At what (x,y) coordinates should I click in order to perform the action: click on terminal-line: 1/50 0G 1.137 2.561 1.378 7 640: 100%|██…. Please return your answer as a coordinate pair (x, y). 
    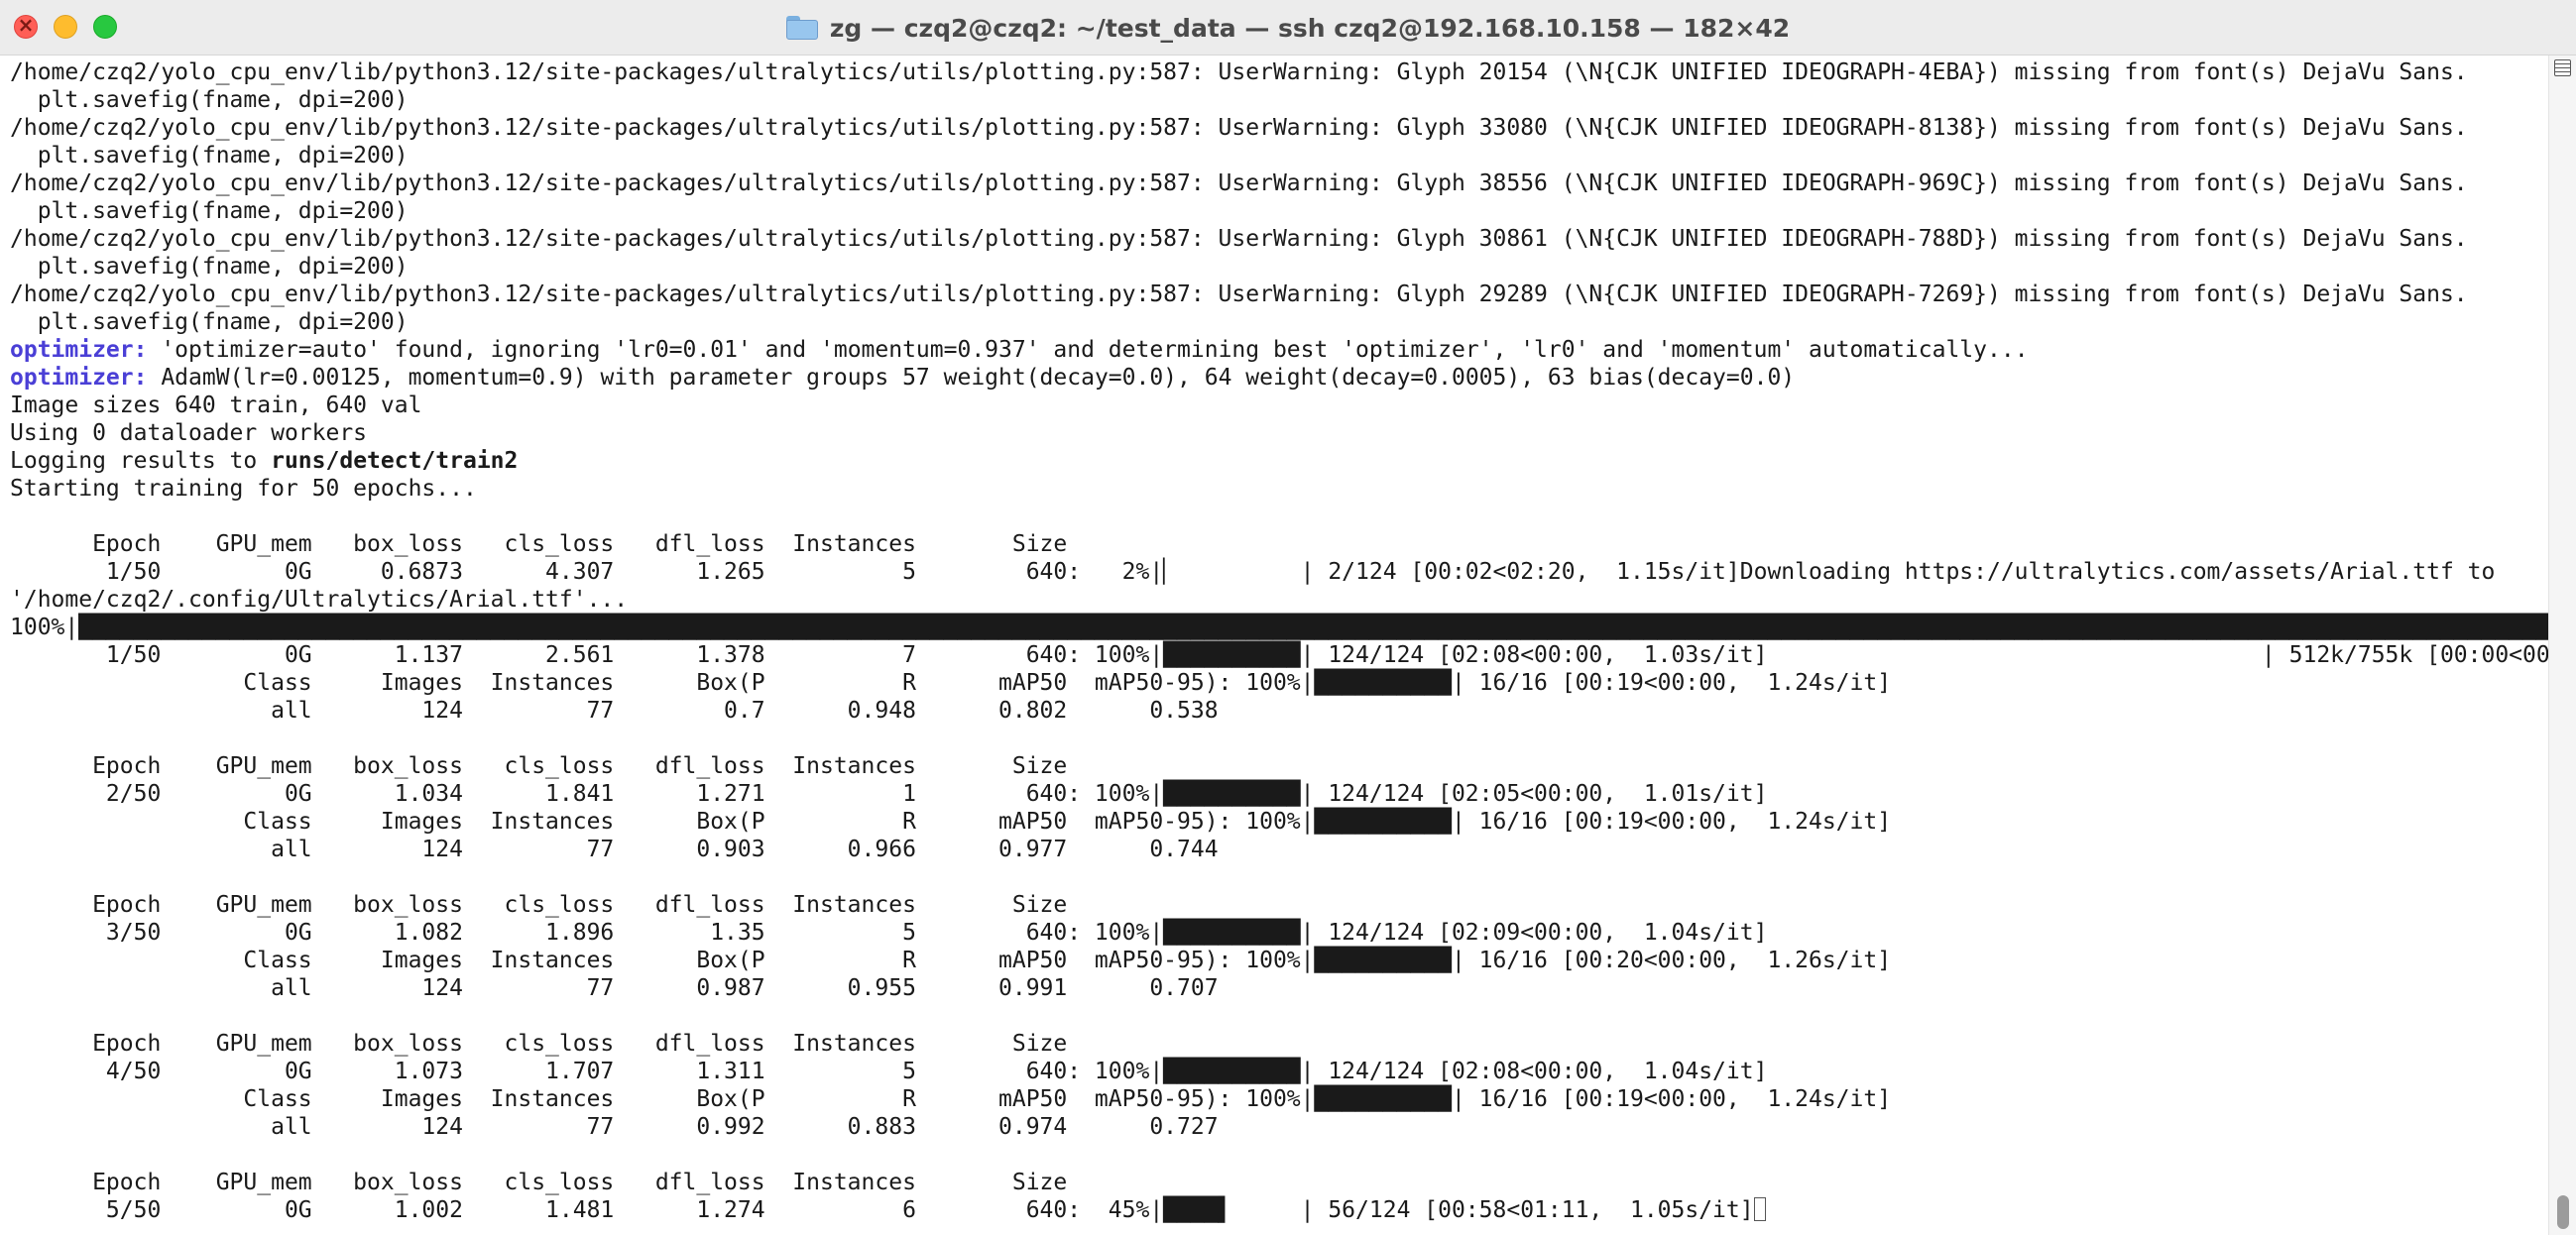
    Looking at the image, I should click on (1279, 655).